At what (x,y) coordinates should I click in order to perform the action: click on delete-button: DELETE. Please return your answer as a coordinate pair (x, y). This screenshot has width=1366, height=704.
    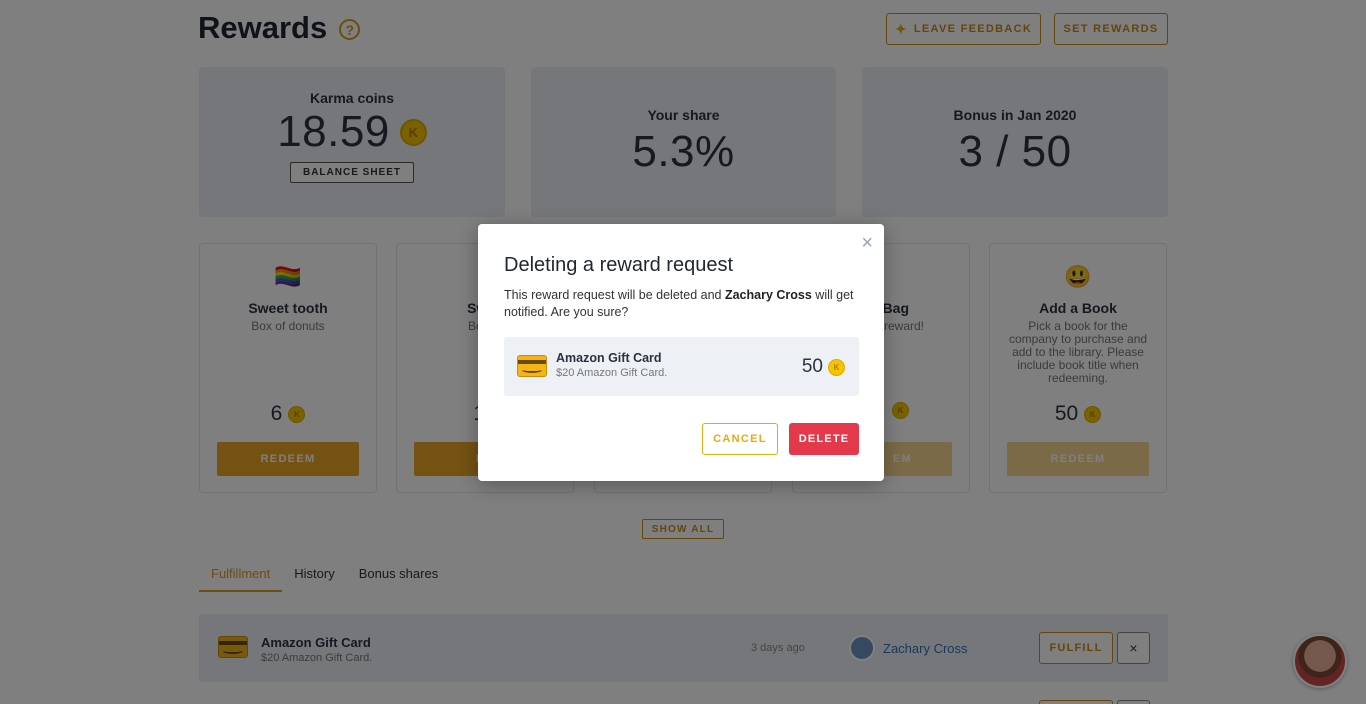
    Looking at the image, I should click on (824, 439).